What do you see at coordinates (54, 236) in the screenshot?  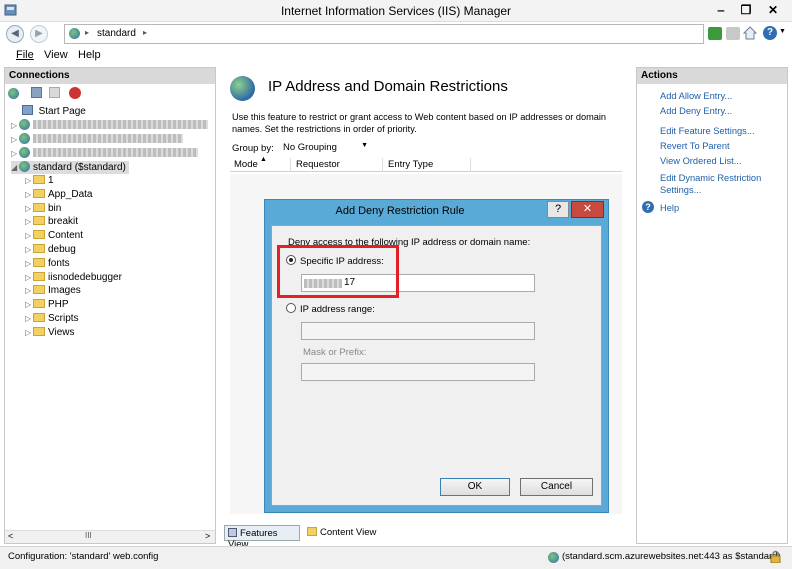 I see `tree-item-folder: ▷ Content` at bounding box center [54, 236].